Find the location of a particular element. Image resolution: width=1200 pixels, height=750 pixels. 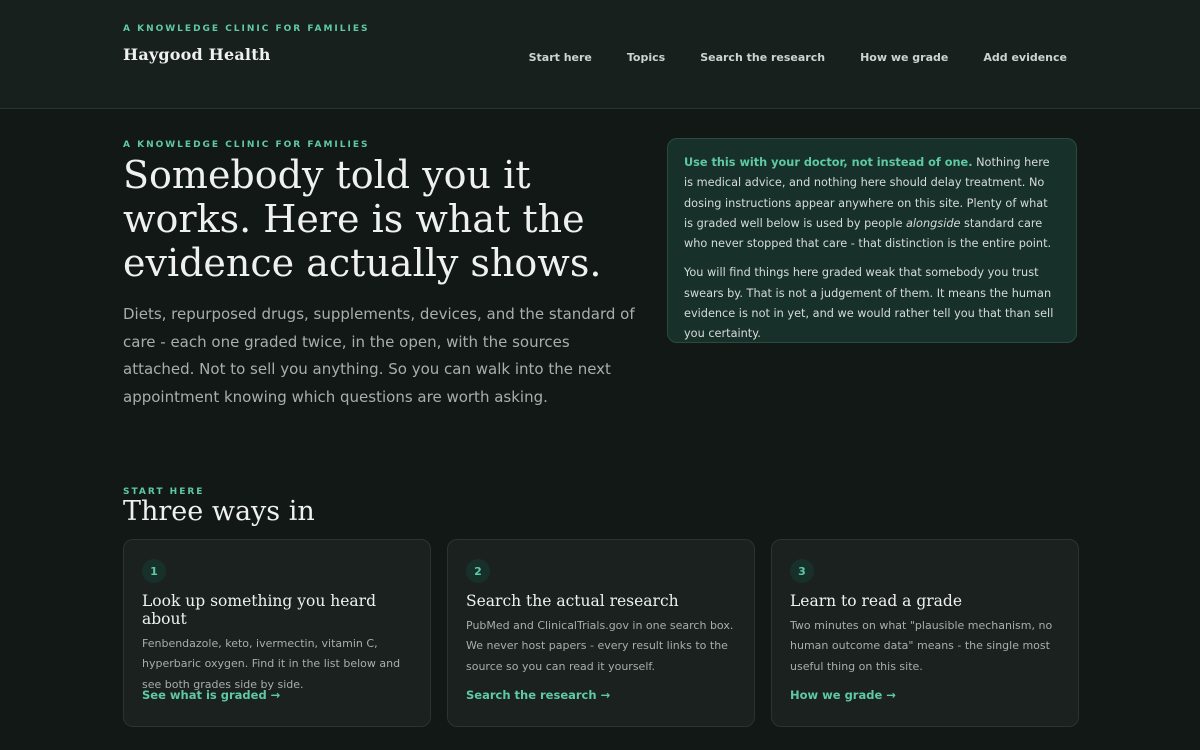

brand-logo: Haygood Health is located at coordinates (197, 54).